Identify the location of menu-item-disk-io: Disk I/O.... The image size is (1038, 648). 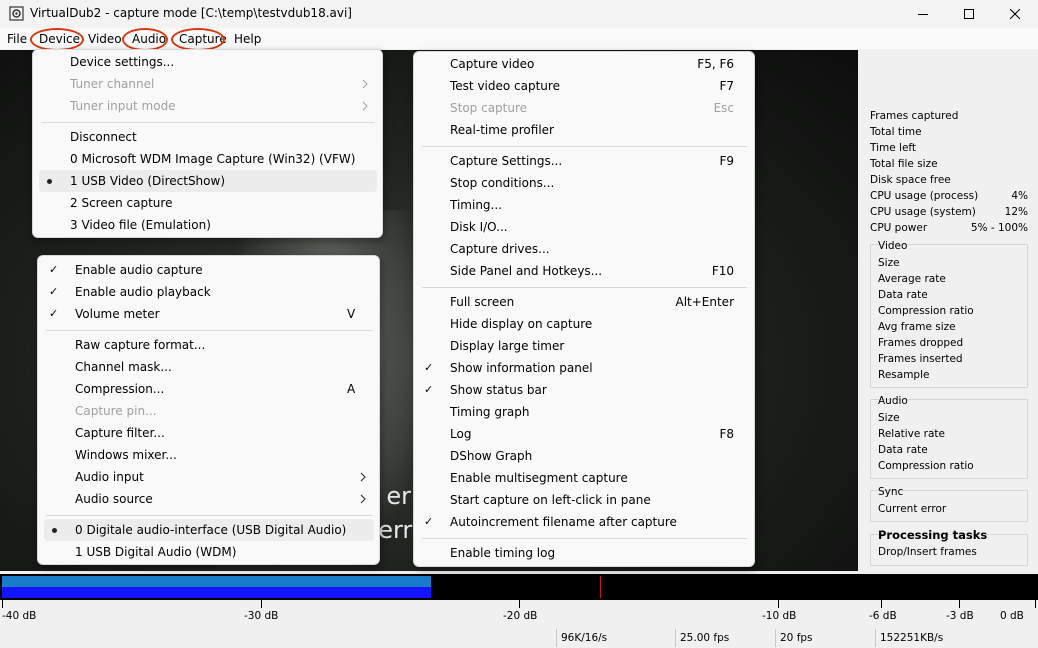
(479, 227).